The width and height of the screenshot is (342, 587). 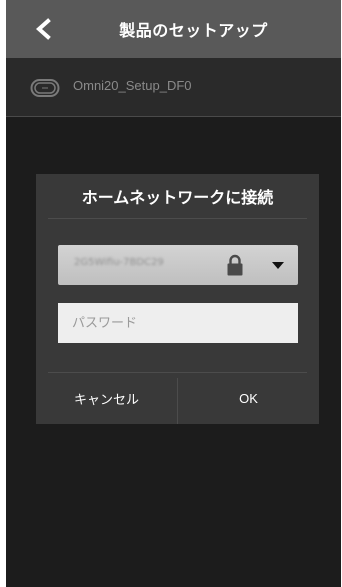 I want to click on cancel-button: キャンセル, so click(x=106, y=398).